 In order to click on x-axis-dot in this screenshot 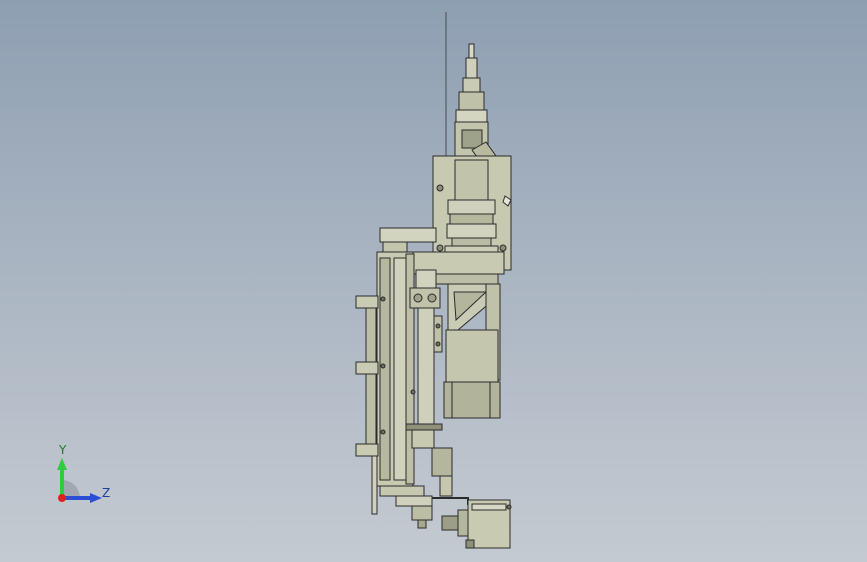, I will do `click(62, 498)`.